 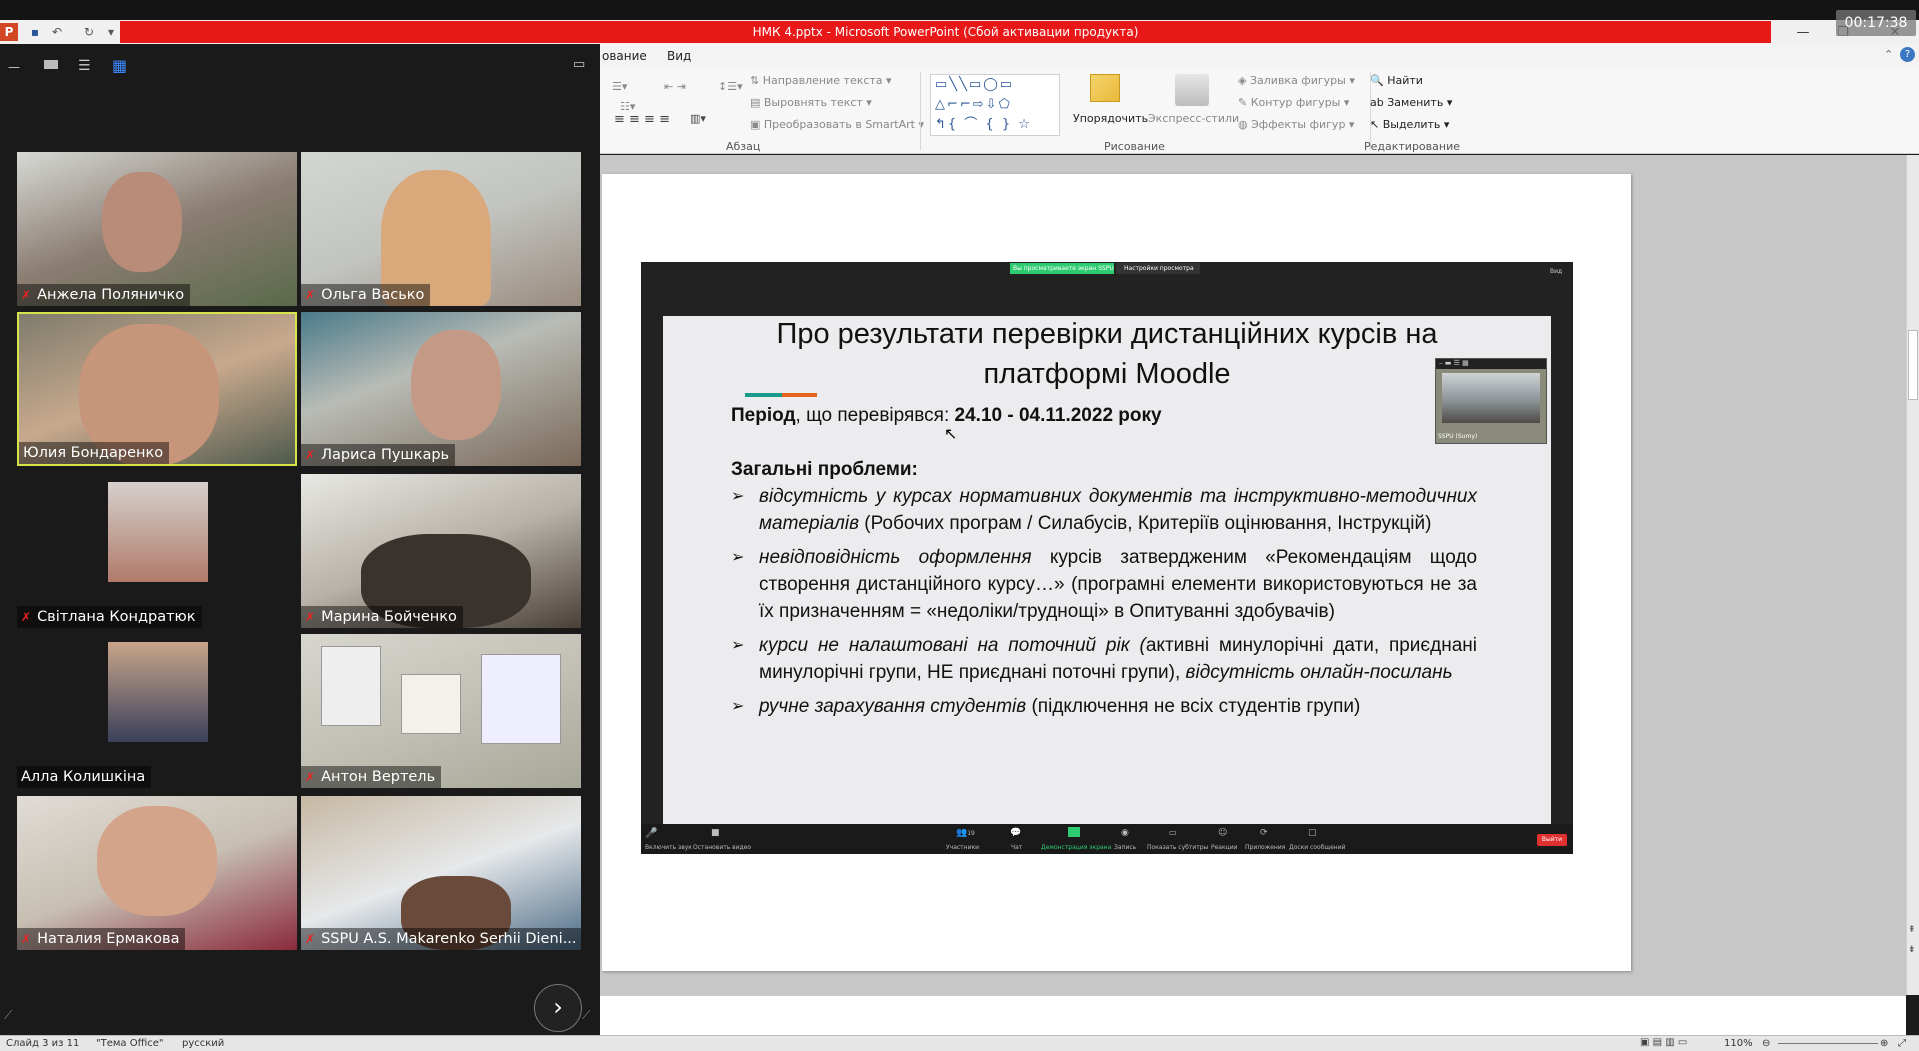 I want to click on minimize-button: —, so click(x=1803, y=32).